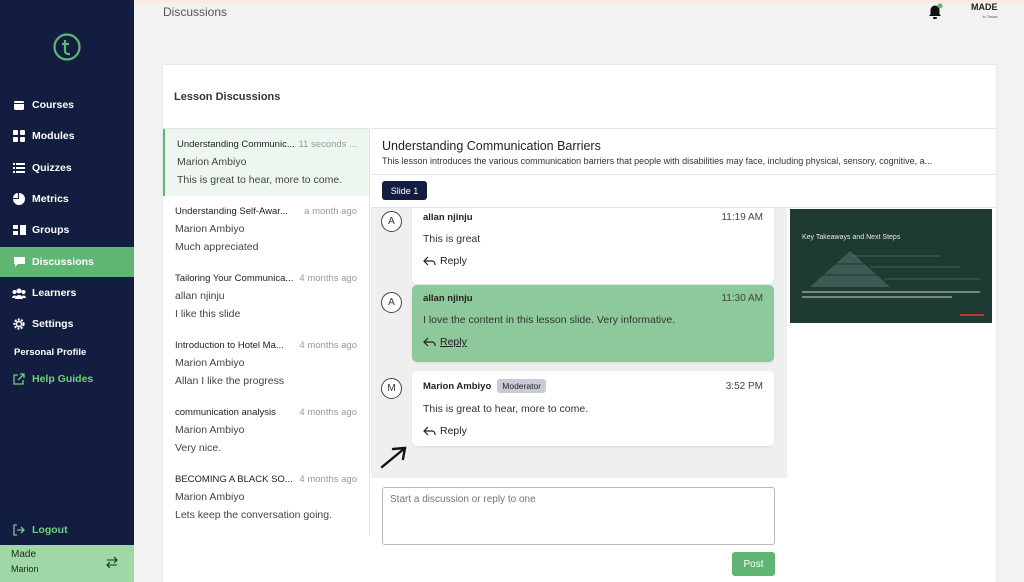  I want to click on sidebar-item-label: Personal Profile, so click(50, 352).